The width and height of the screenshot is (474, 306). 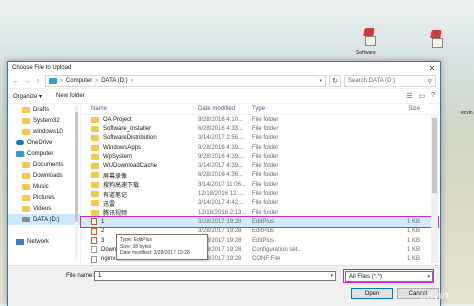 I want to click on nav-item-label: Documents, so click(x=48, y=164).